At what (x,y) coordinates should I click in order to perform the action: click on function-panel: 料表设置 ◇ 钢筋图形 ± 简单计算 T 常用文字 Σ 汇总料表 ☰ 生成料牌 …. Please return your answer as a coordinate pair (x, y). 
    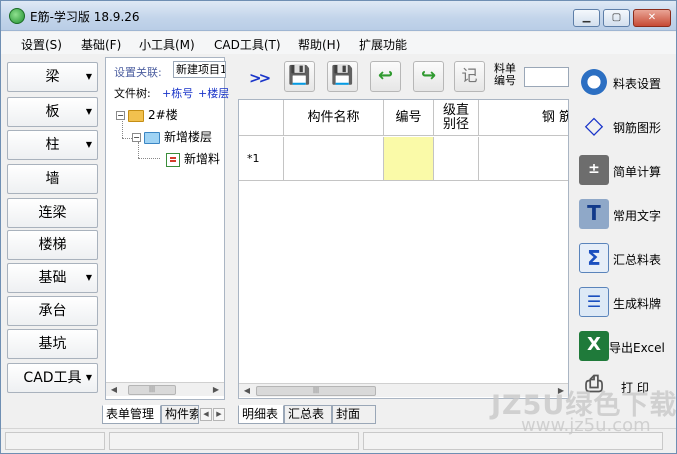
    Looking at the image, I should click on (624, 233).